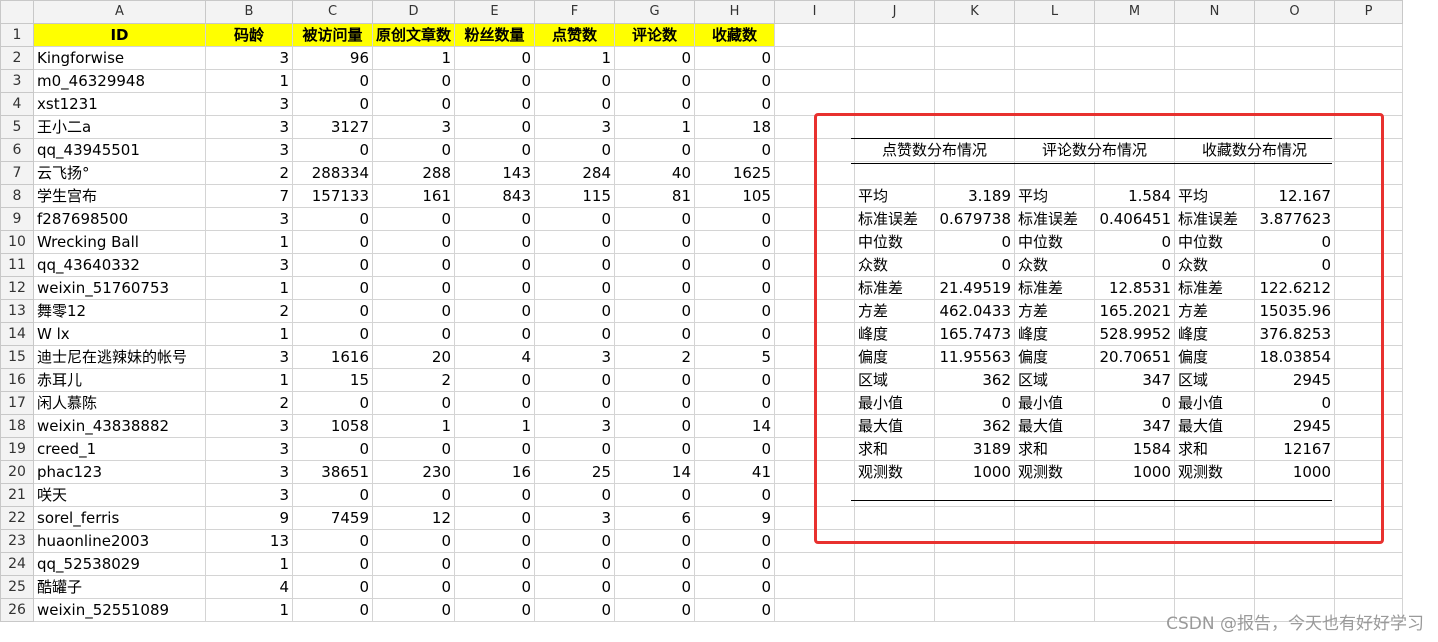 The image size is (1438, 642). Describe the element at coordinates (17, 242) in the screenshot. I see `row-header-10: 10` at that location.